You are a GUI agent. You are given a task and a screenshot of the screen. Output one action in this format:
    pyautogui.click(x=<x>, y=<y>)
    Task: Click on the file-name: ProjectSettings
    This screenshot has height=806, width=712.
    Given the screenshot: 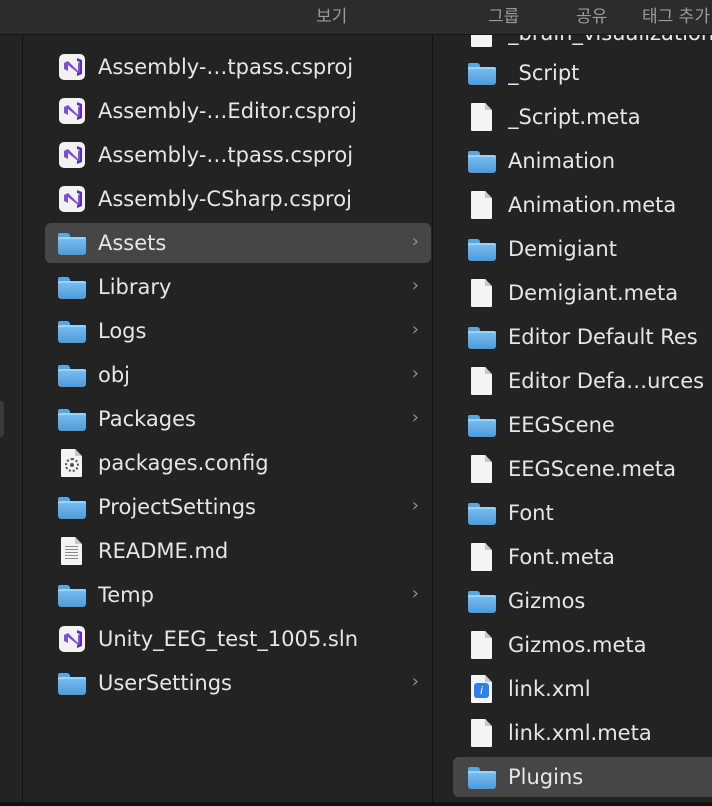 What is the action you would take?
    pyautogui.click(x=177, y=507)
    